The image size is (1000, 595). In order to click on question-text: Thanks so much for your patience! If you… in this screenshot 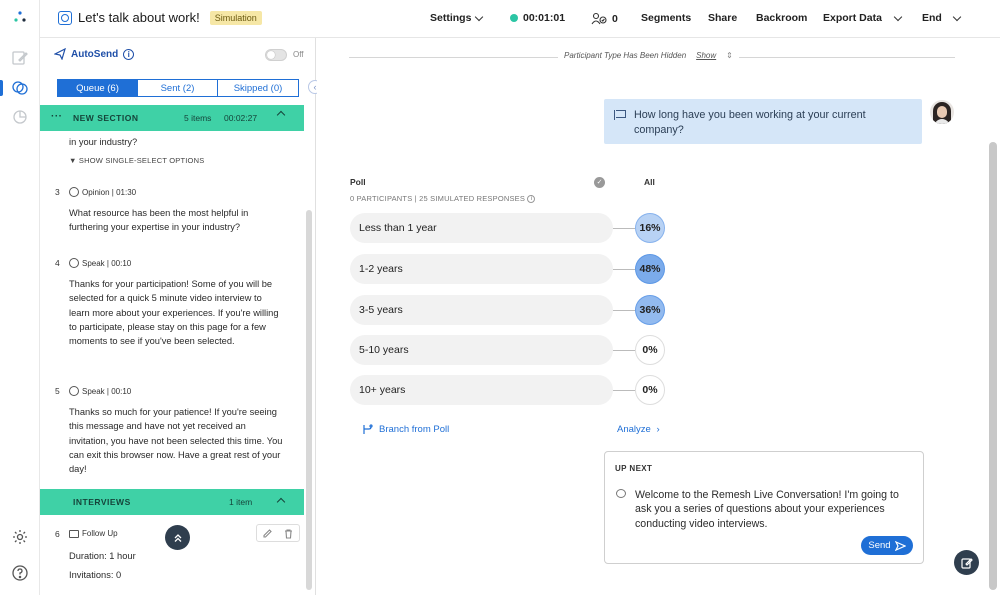, I will do `click(176, 440)`.